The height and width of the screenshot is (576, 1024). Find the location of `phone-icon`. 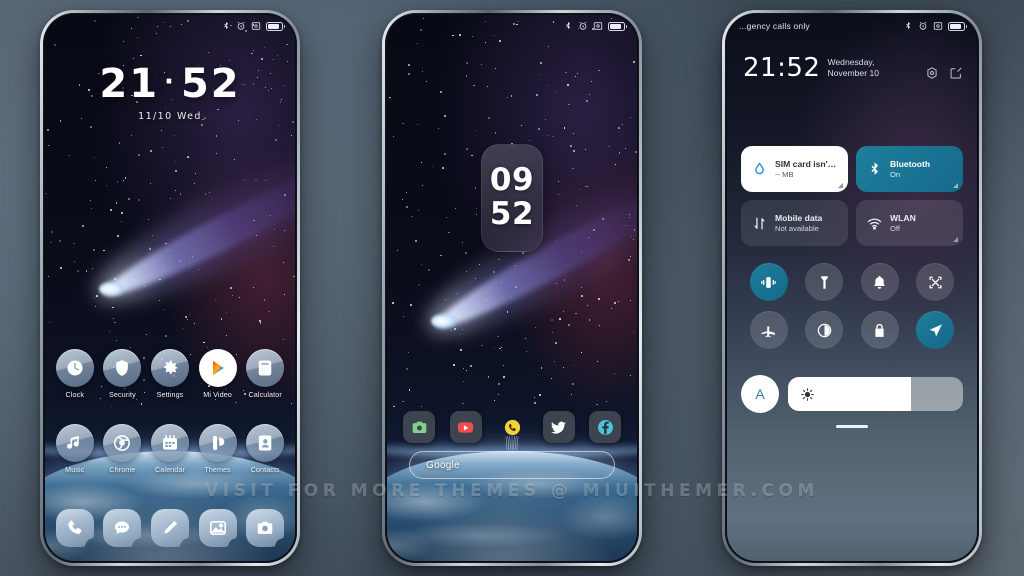

phone-icon is located at coordinates (74, 528).